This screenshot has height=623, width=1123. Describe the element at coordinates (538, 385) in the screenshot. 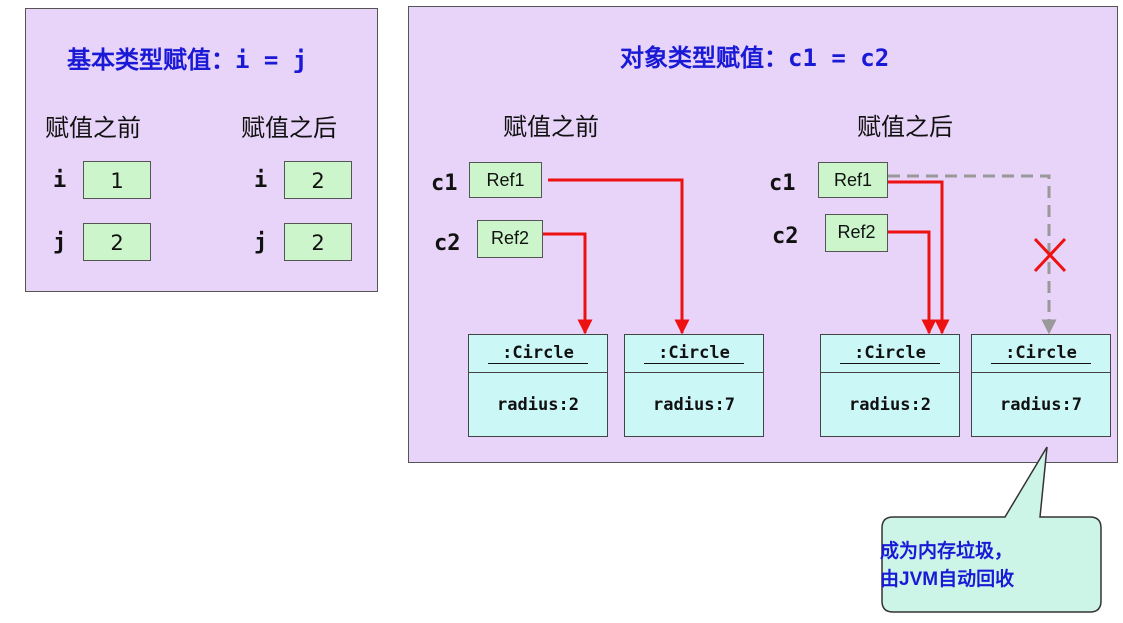

I see `circle-object-before-1: :Circle radius:2` at that location.